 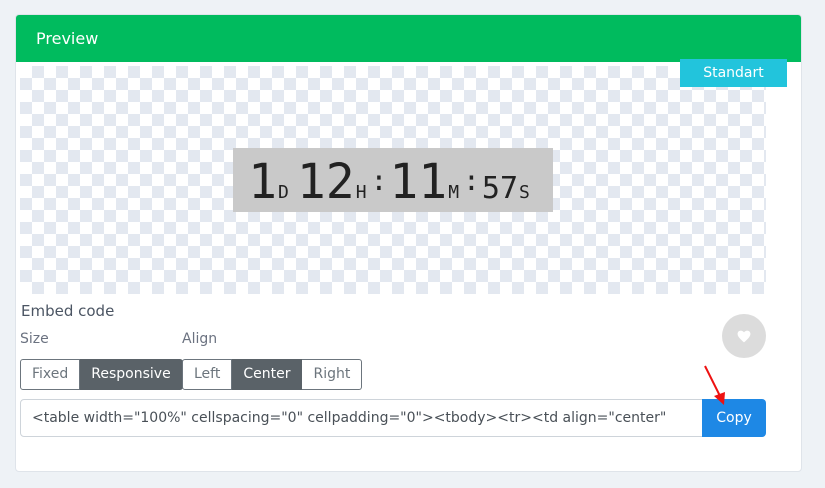 I want to click on size-toggle: Fixed Responsive, so click(x=101, y=374).